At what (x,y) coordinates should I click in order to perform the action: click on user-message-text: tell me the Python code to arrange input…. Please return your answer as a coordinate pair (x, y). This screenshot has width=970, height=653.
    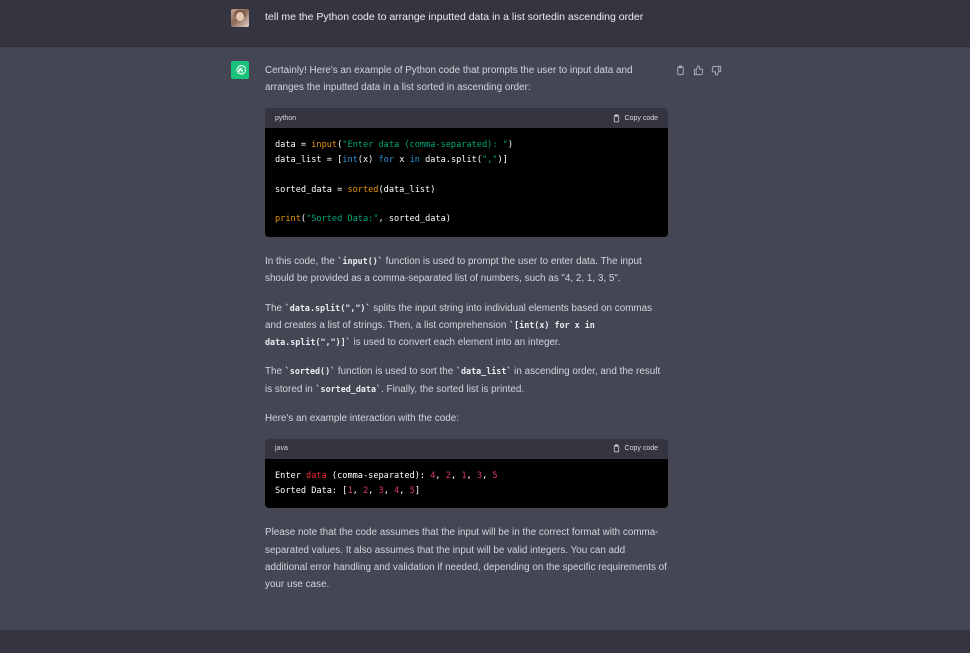
    Looking at the image, I should click on (454, 17).